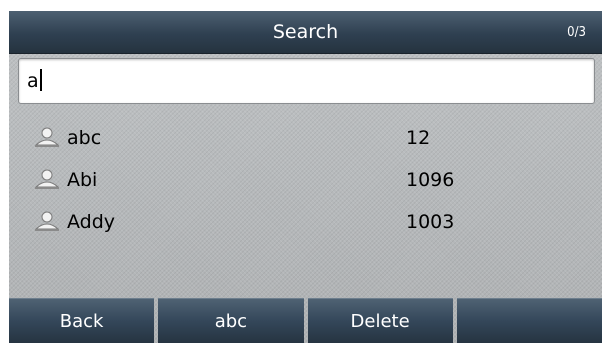 The image size is (608, 349). I want to click on empty-softkey, so click(529, 320).